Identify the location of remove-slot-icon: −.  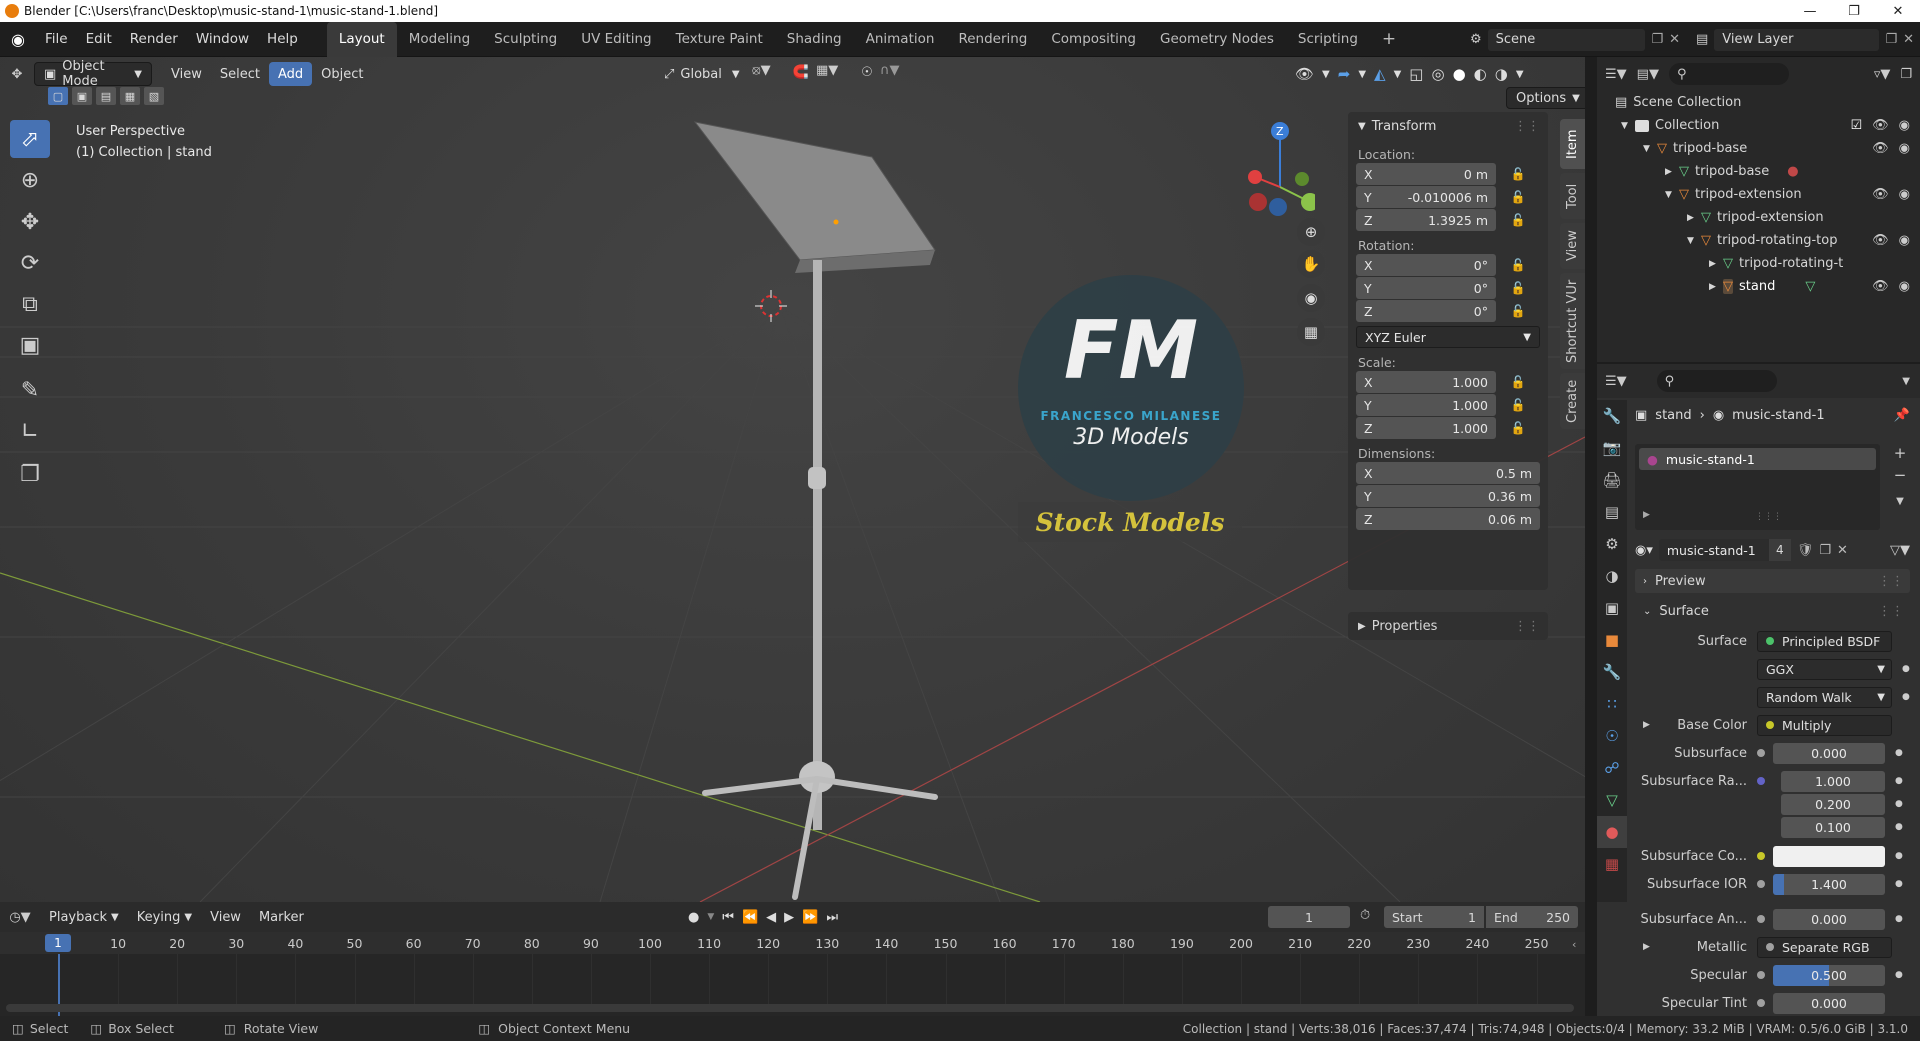
(1900, 475).